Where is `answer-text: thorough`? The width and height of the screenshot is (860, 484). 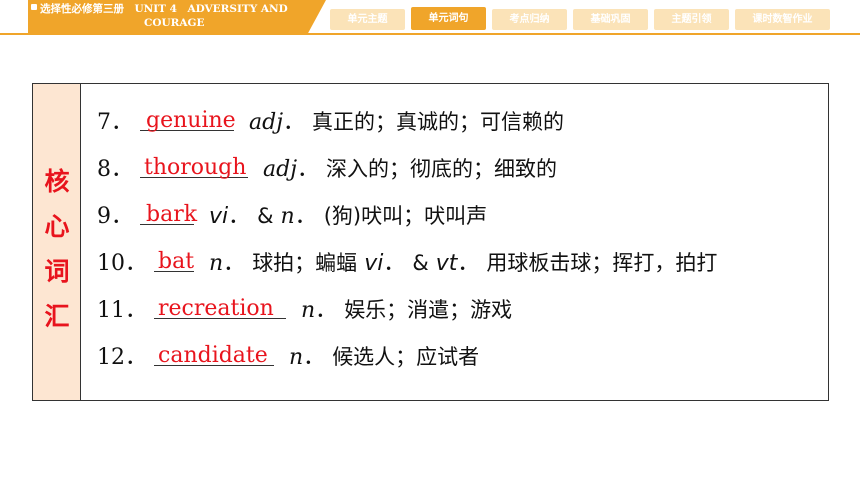 answer-text: thorough is located at coordinates (195, 167).